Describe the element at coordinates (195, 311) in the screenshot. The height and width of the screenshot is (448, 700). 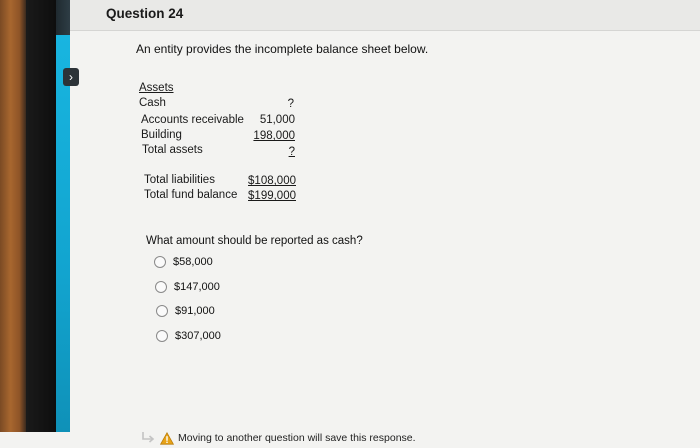
I see `answer-option-label: $91,000` at that location.